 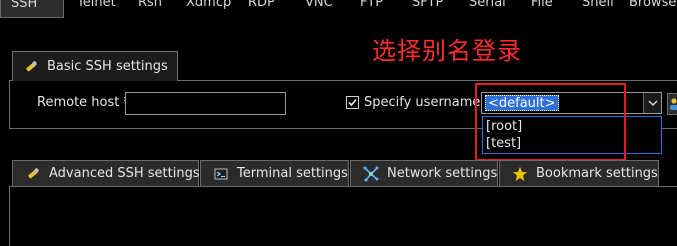 What do you see at coordinates (107, 66) in the screenshot?
I see `tab-basic-ssh-settings-label: Basic SSH settings` at bounding box center [107, 66].